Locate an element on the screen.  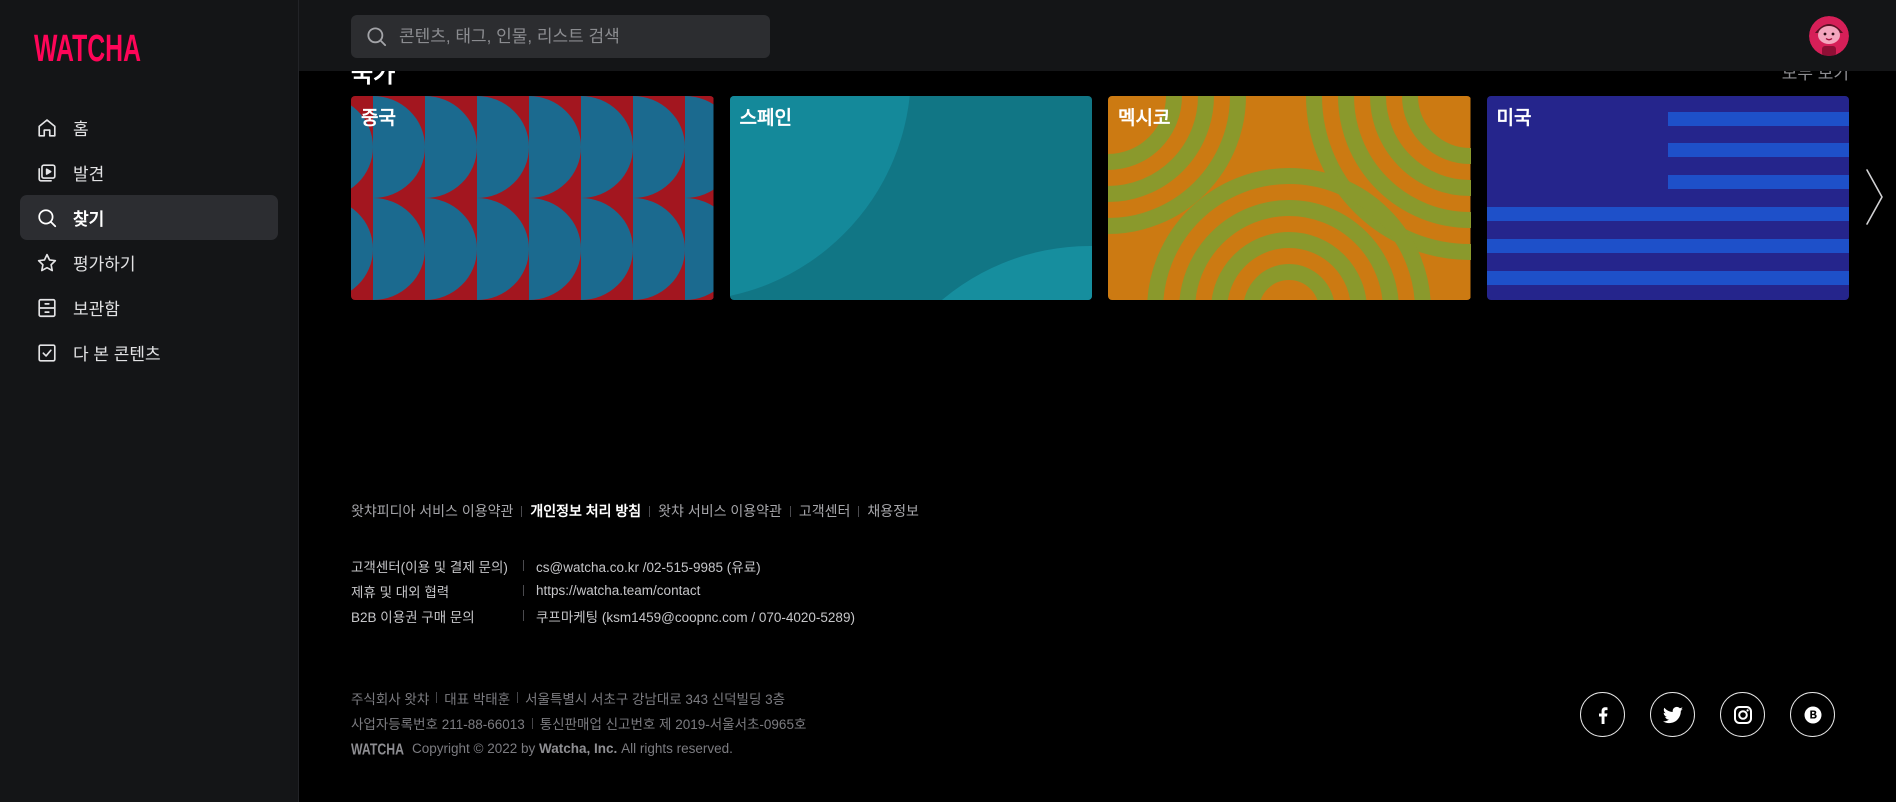
contact-value: https://watcha.team/contact is located at coordinates (618, 590).